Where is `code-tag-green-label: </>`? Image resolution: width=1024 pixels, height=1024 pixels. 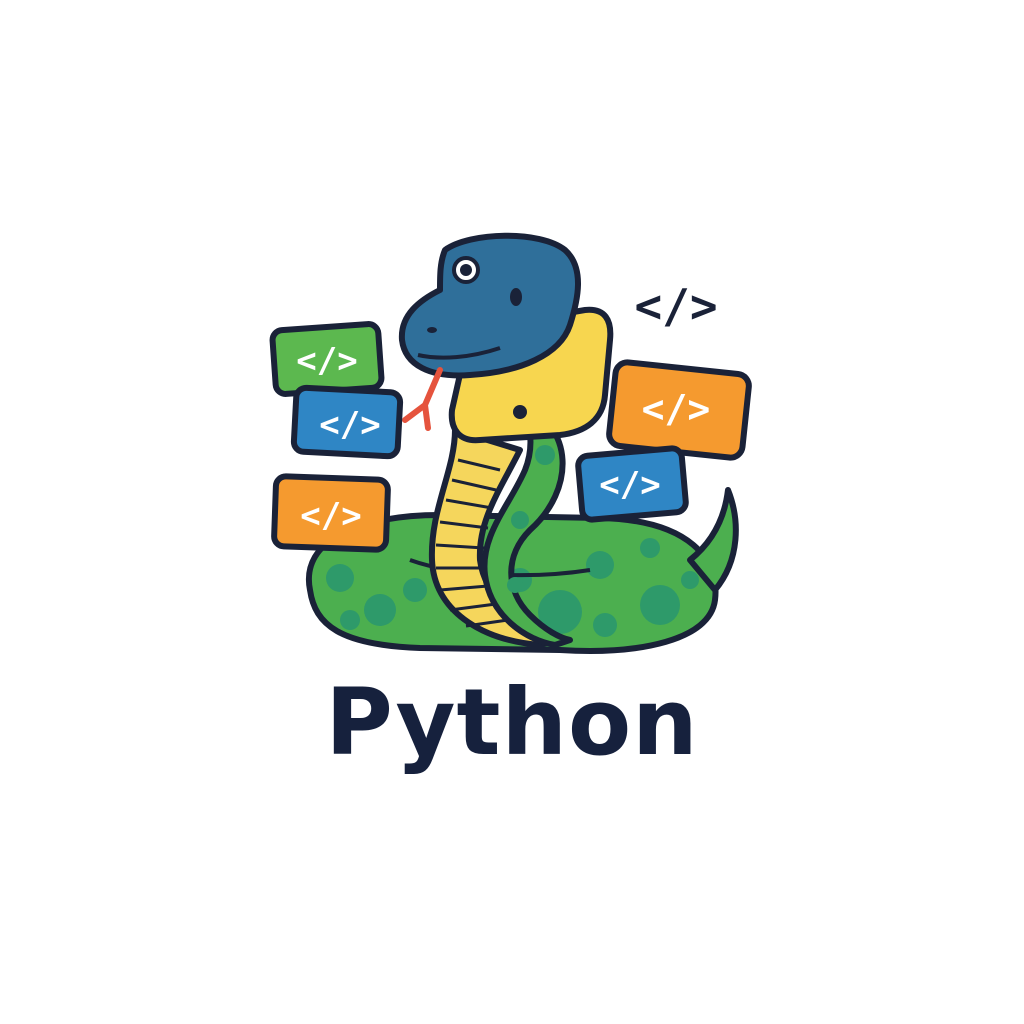 code-tag-green-label: </> is located at coordinates (326, 361).